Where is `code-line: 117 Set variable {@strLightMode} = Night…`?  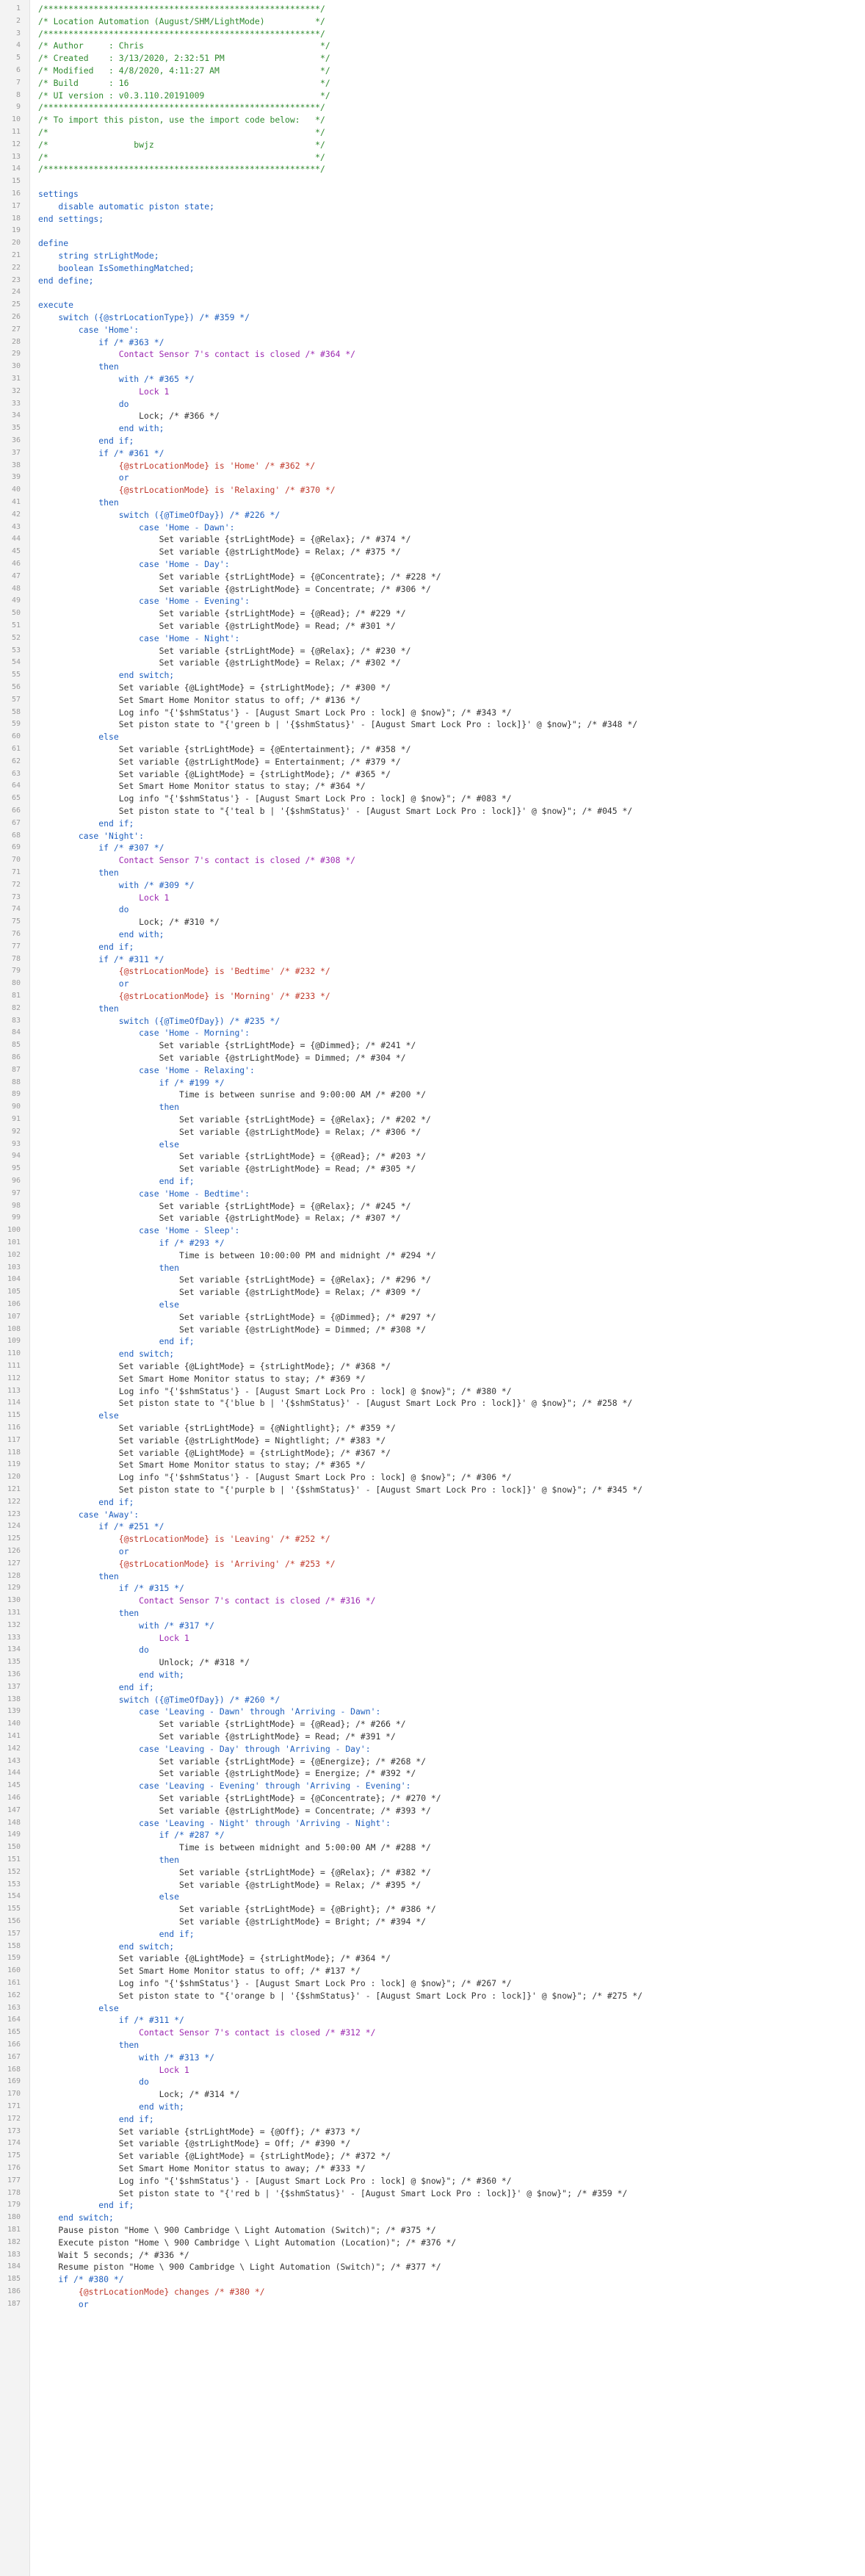
code-line: 117 Set variable {@strLightMode} = Night… is located at coordinates (432, 1441).